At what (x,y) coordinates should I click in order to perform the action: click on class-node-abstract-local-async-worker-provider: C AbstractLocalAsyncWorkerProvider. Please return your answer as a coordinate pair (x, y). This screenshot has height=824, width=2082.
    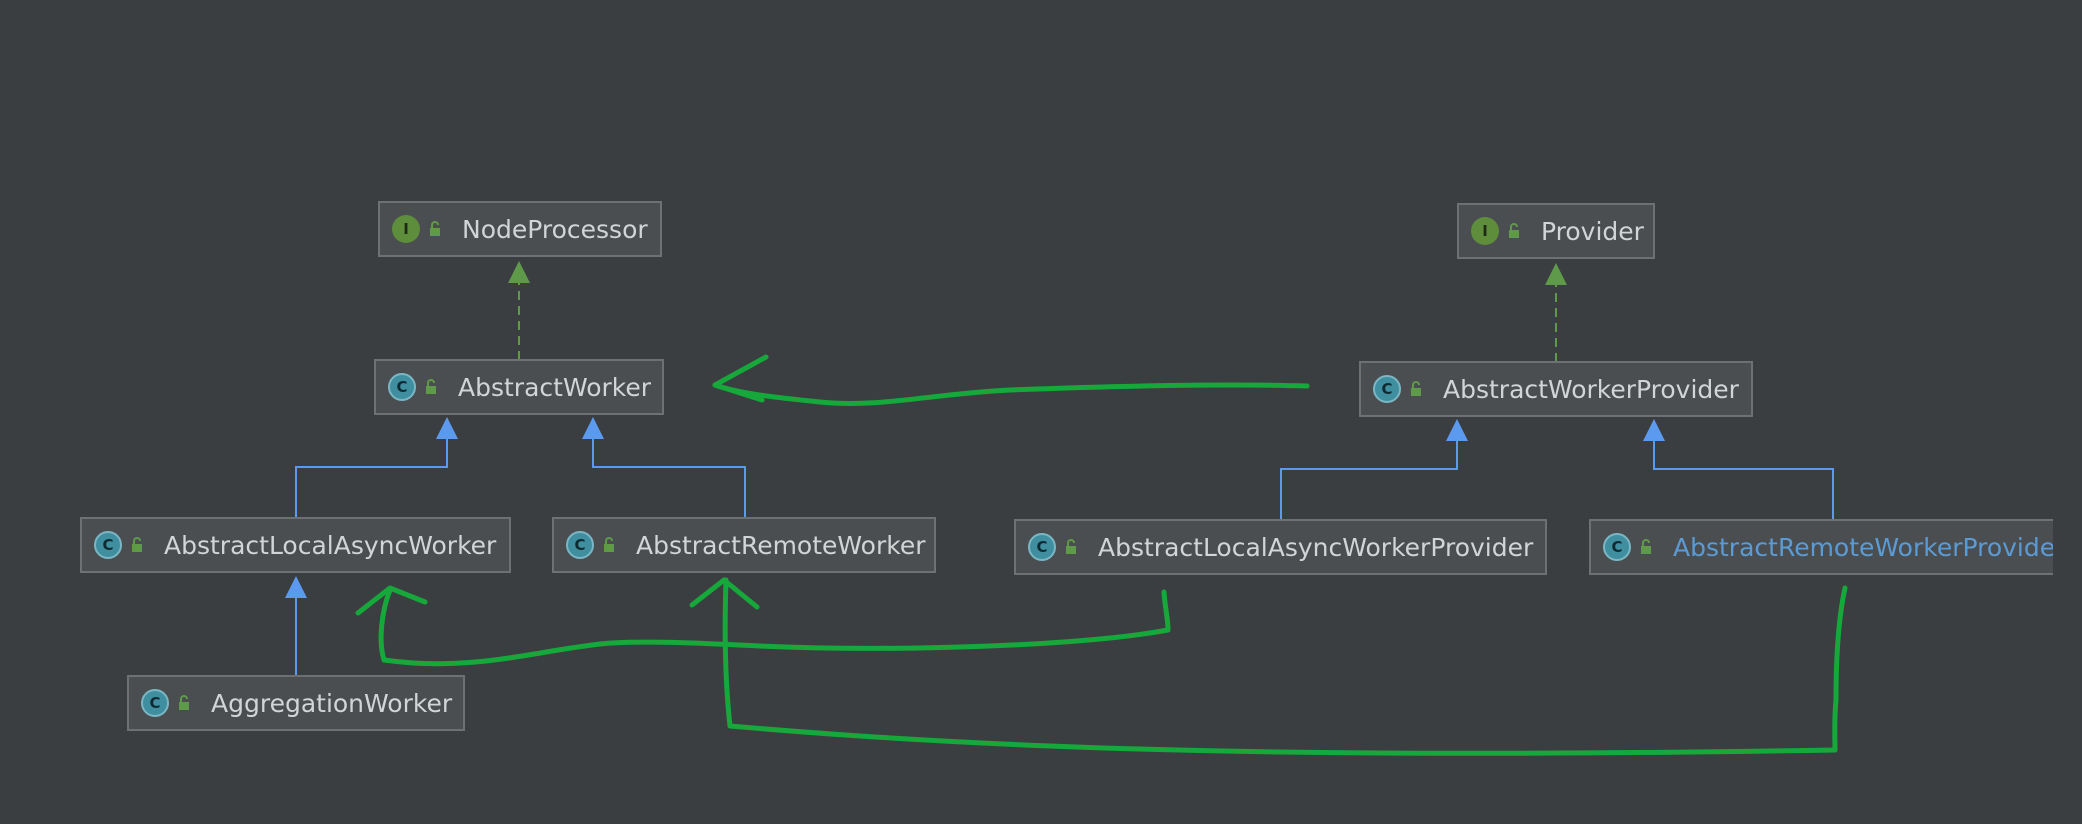
    Looking at the image, I should click on (1280, 547).